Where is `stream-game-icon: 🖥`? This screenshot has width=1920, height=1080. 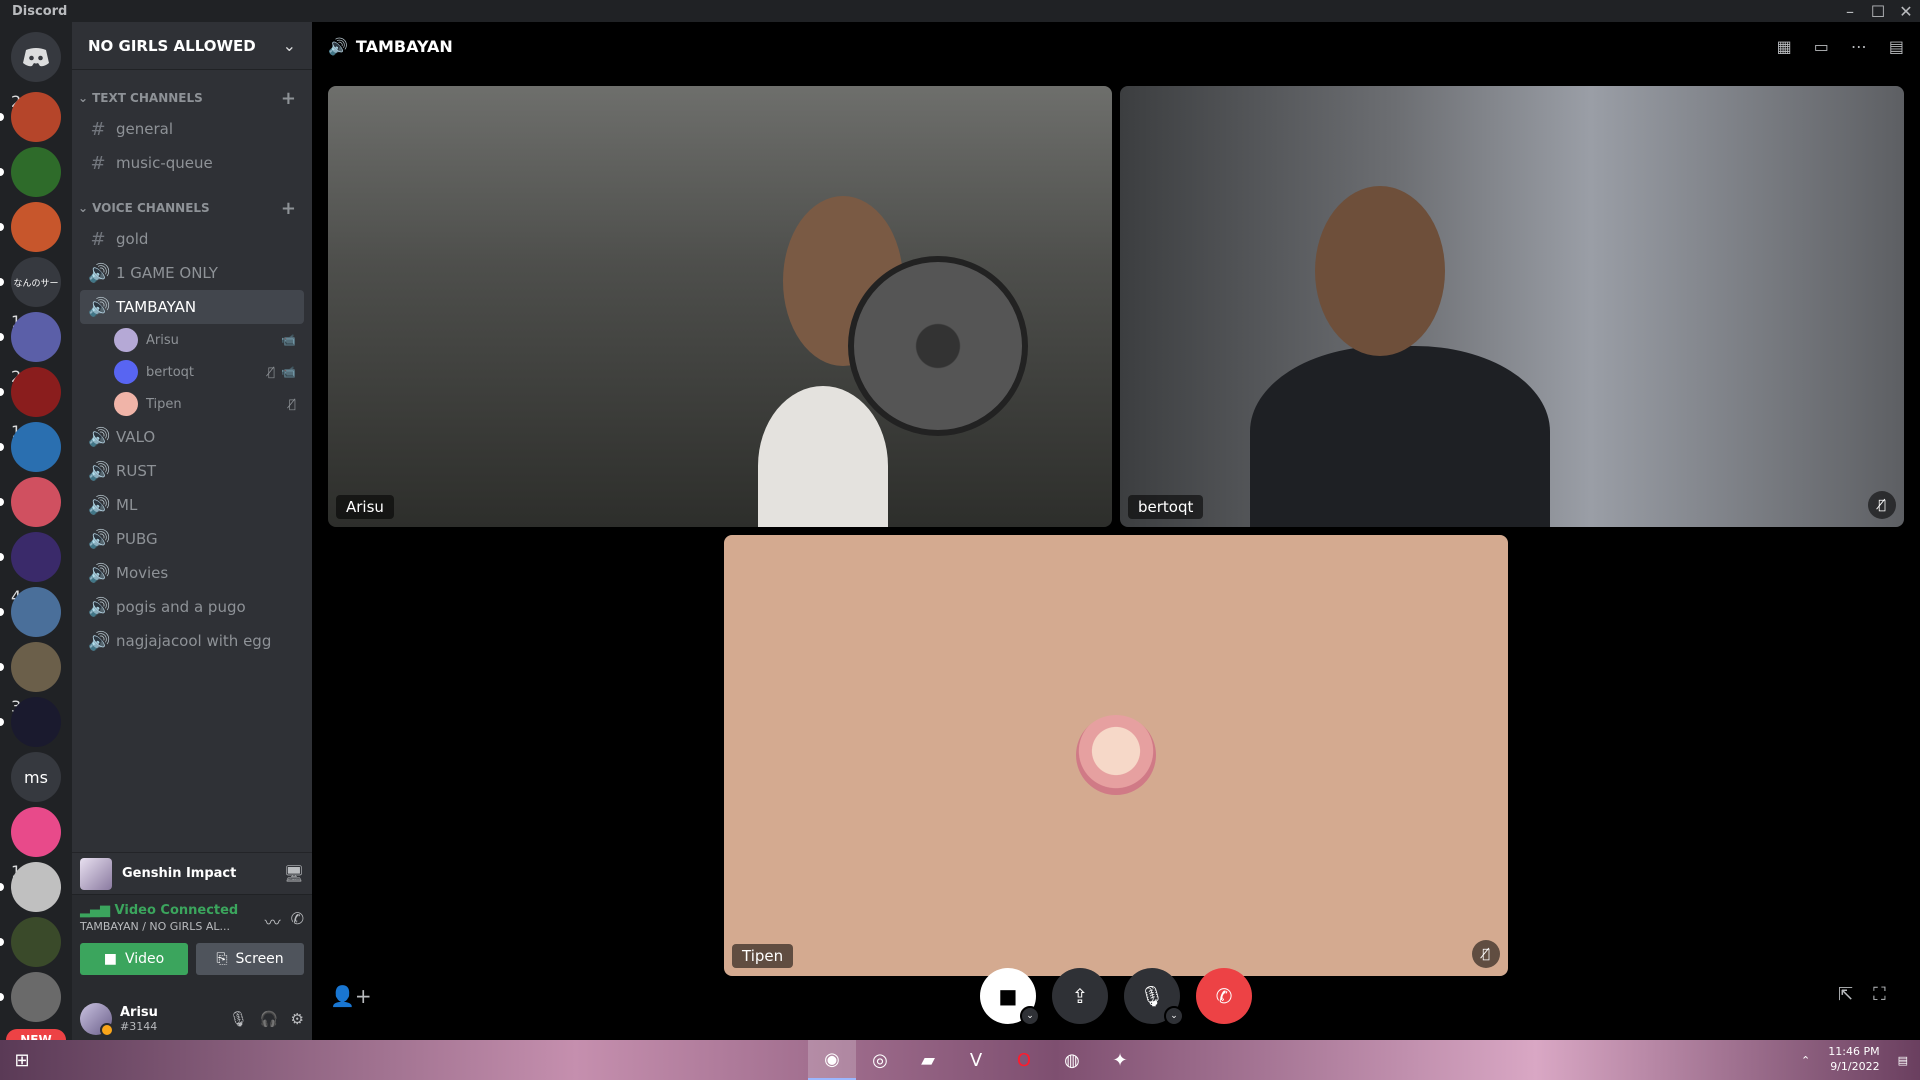 stream-game-icon: 🖥 is located at coordinates (294, 873).